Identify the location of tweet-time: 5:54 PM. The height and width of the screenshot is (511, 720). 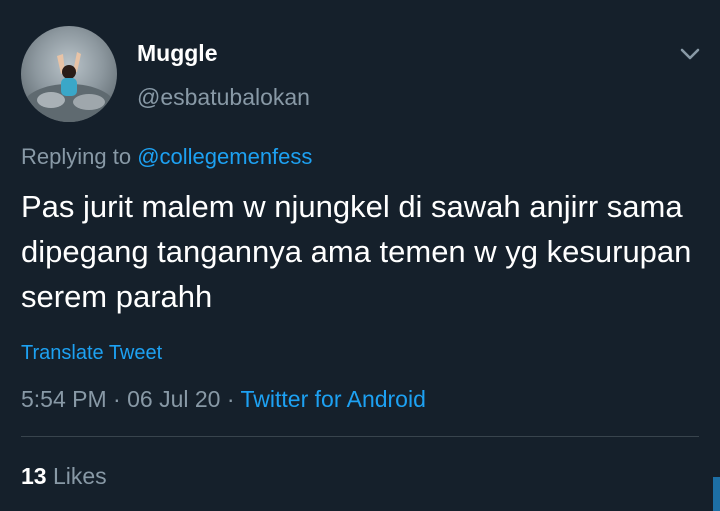
(64, 399).